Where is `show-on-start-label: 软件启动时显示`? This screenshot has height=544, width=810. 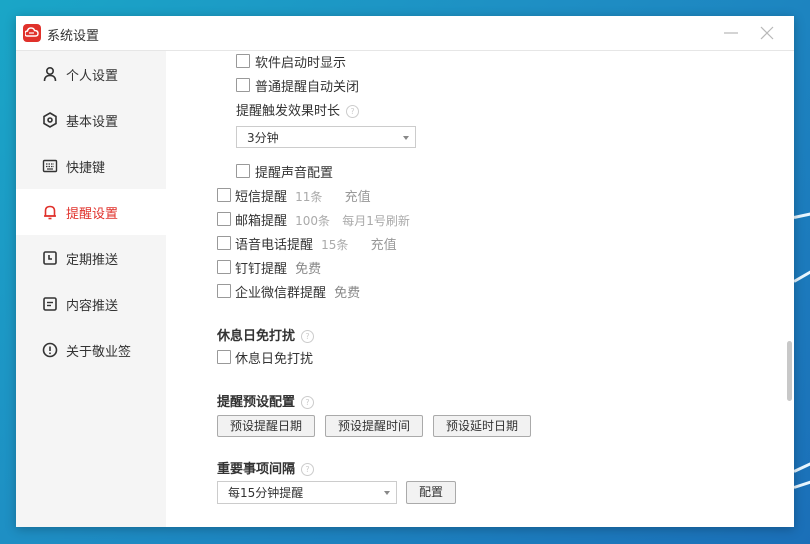 show-on-start-label: 软件启动时显示 is located at coordinates (301, 63).